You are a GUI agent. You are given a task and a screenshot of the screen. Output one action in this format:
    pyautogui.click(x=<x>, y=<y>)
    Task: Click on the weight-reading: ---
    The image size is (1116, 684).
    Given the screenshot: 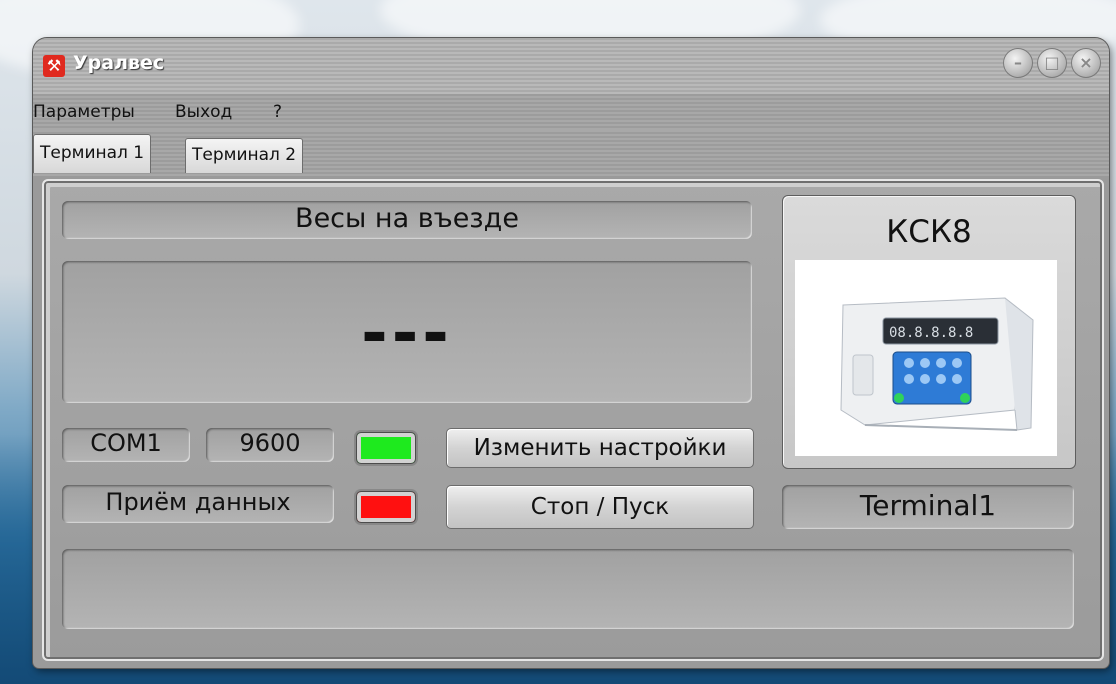 What is the action you would take?
    pyautogui.click(x=407, y=334)
    